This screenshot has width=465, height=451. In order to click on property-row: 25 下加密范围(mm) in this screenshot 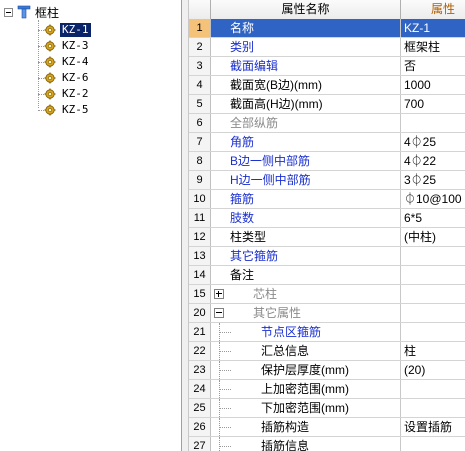, I will do `click(327, 408)`.